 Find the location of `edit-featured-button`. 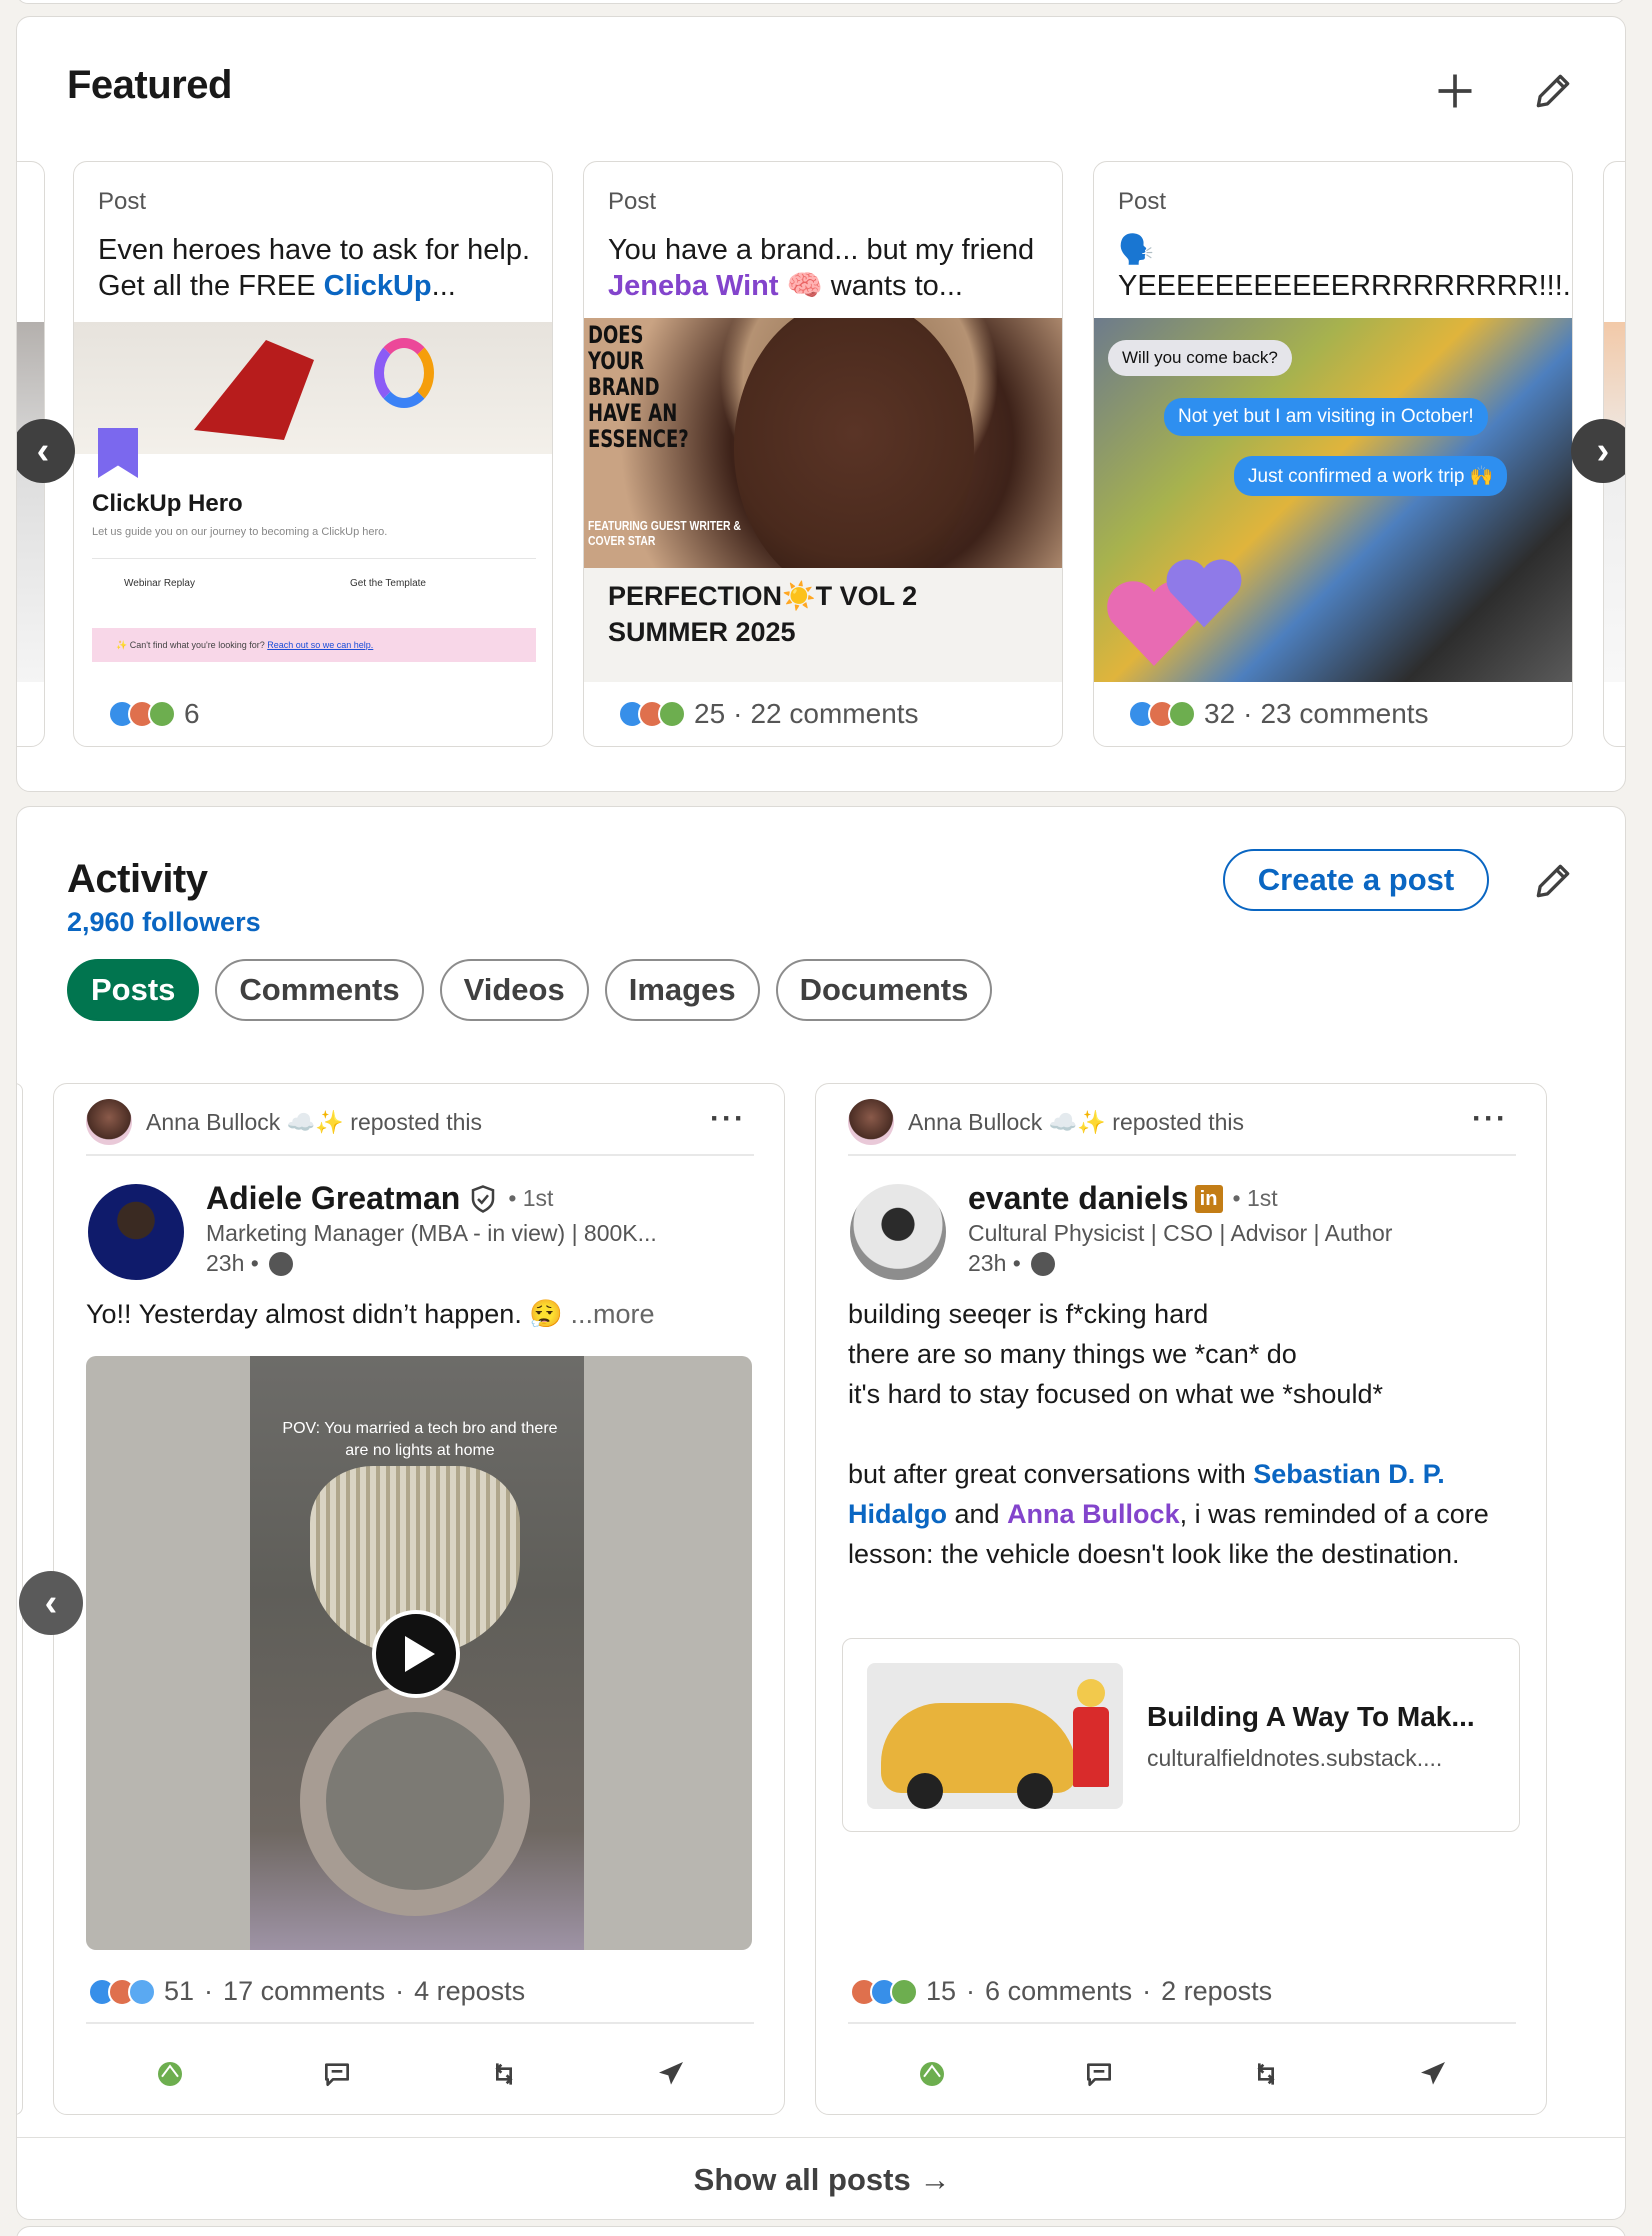

edit-featured-button is located at coordinates (1553, 91).